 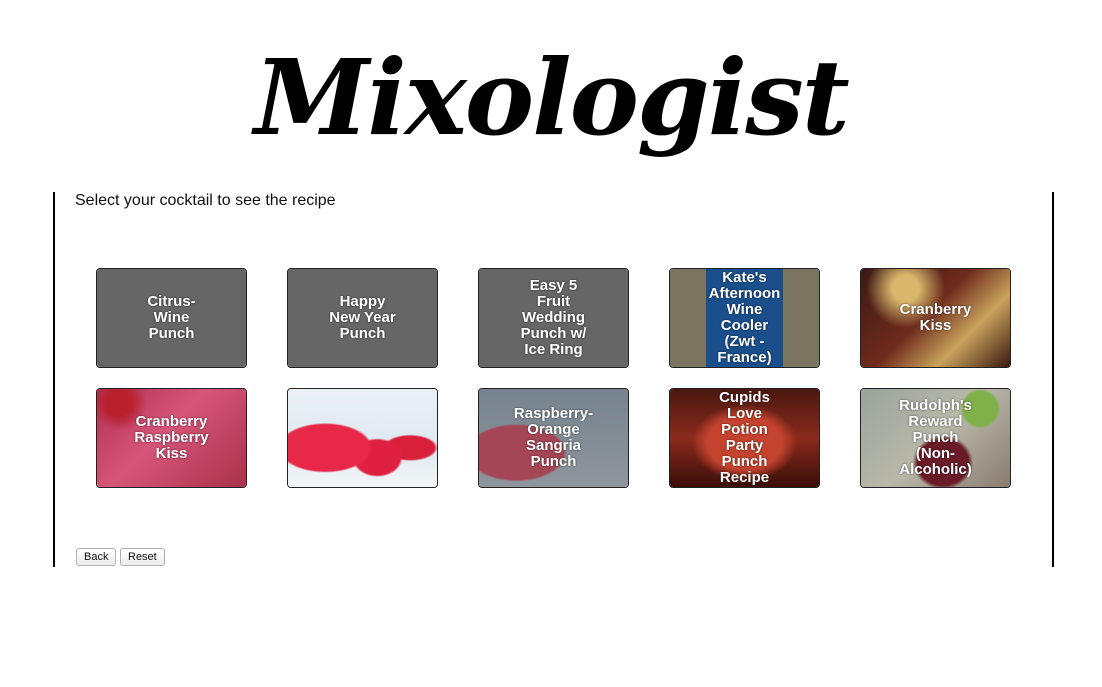 I want to click on cocktail-card-label: Raspberry- Orange Sangria Punch, so click(x=553, y=437).